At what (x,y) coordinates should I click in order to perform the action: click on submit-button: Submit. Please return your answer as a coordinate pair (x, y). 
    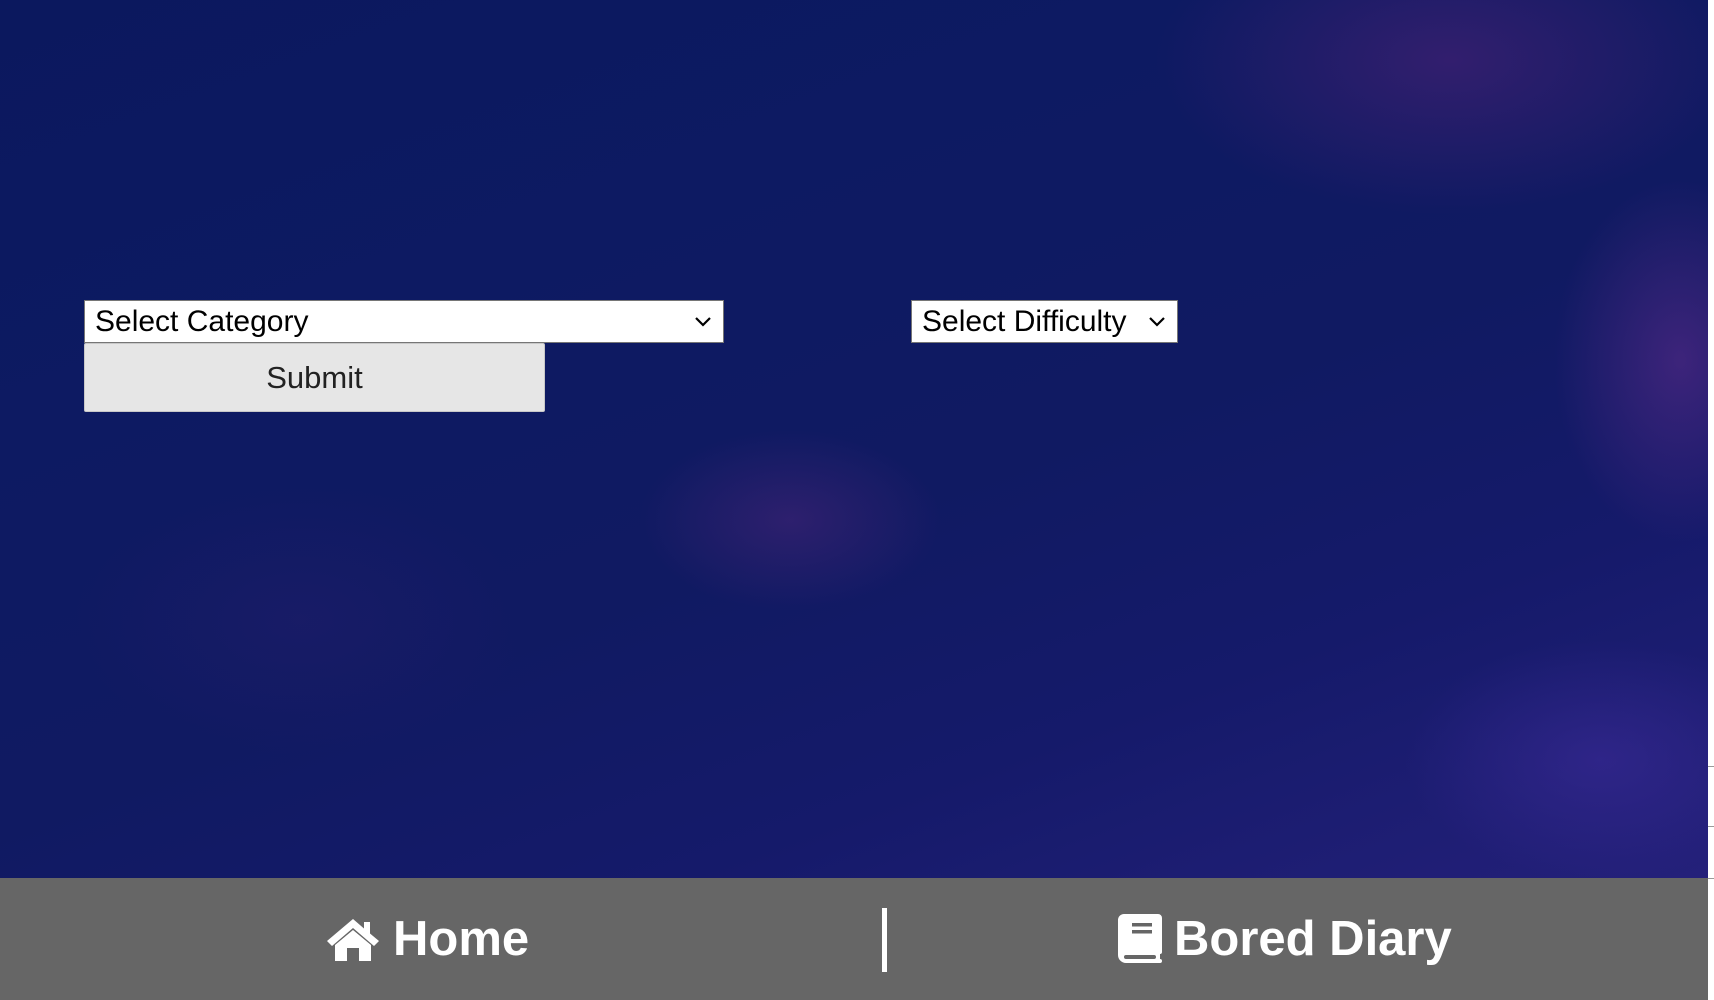
    Looking at the image, I should click on (314, 377).